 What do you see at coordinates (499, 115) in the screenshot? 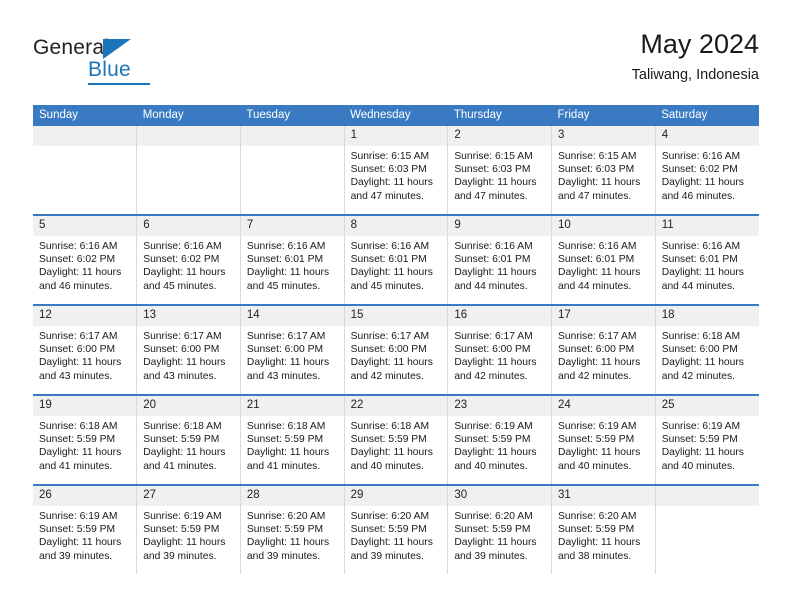
I see `weekday-header-thursday: Thursday` at bounding box center [499, 115].